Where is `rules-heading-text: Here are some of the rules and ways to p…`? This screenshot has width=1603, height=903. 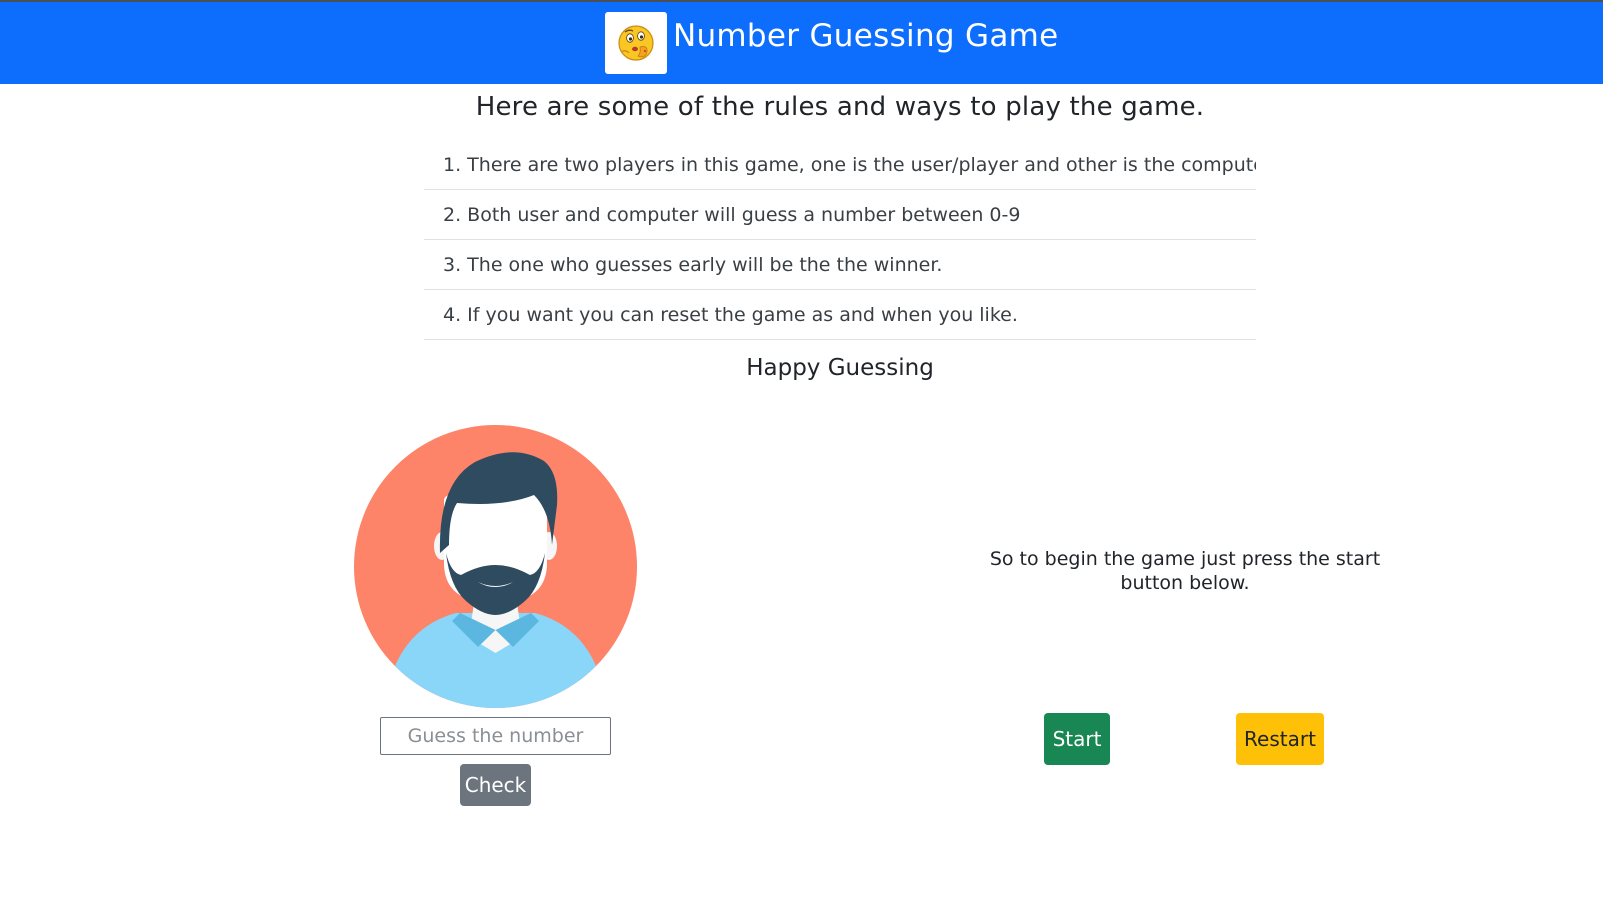
rules-heading-text: Here are some of the rules and ways to p… is located at coordinates (840, 107).